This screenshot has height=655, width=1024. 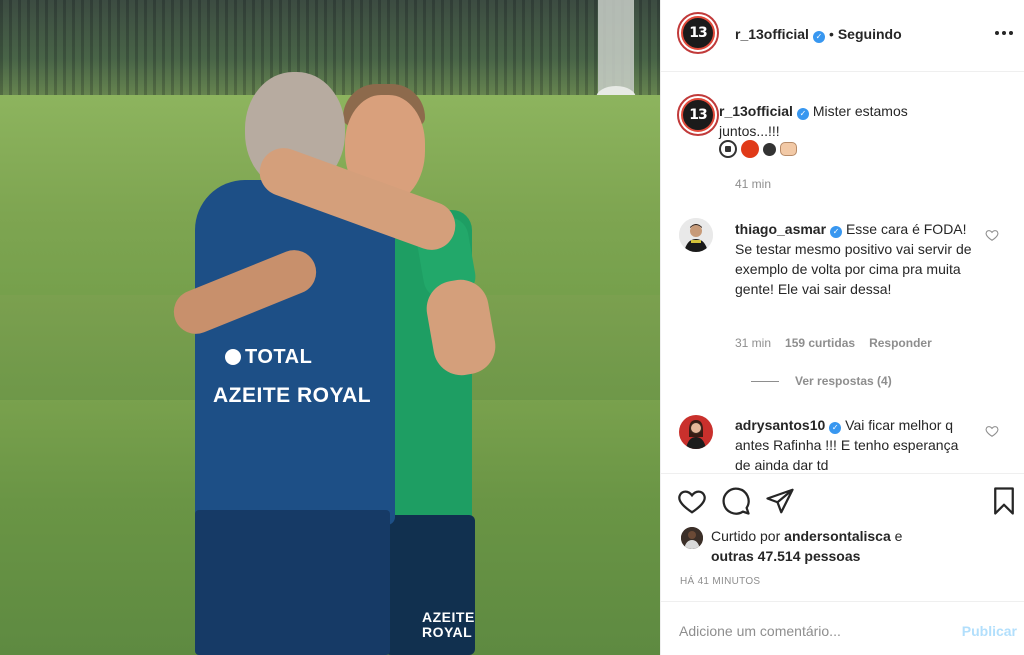 I want to click on post-timestamp: HÁ 41 MINUTOS, so click(x=720, y=581).